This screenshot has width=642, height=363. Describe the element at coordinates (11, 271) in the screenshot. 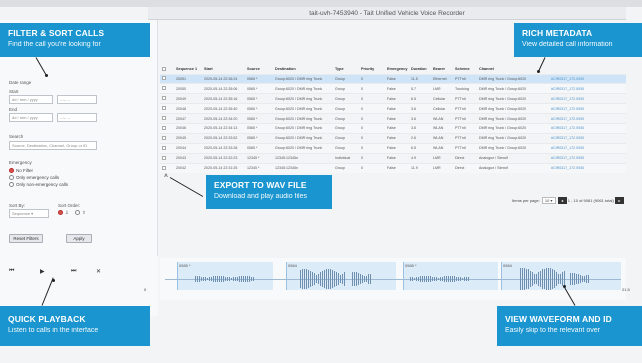

I see `skip-back-icon: ⏮` at that location.